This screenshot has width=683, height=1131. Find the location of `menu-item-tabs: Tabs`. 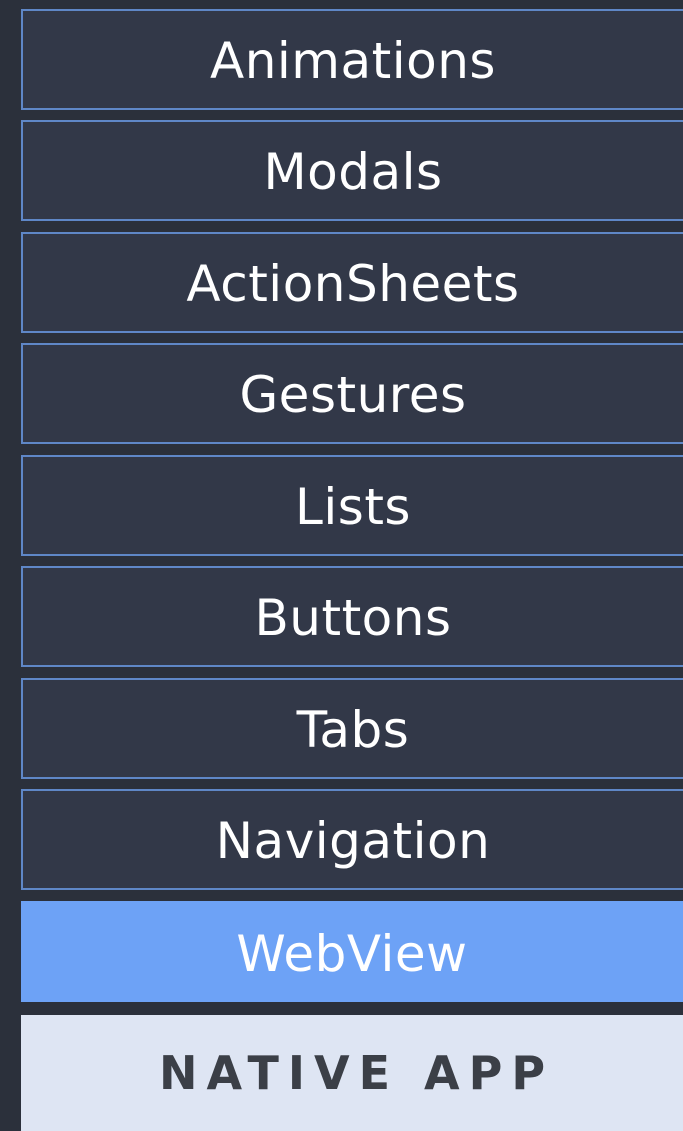

menu-item-tabs: Tabs is located at coordinates (352, 728).